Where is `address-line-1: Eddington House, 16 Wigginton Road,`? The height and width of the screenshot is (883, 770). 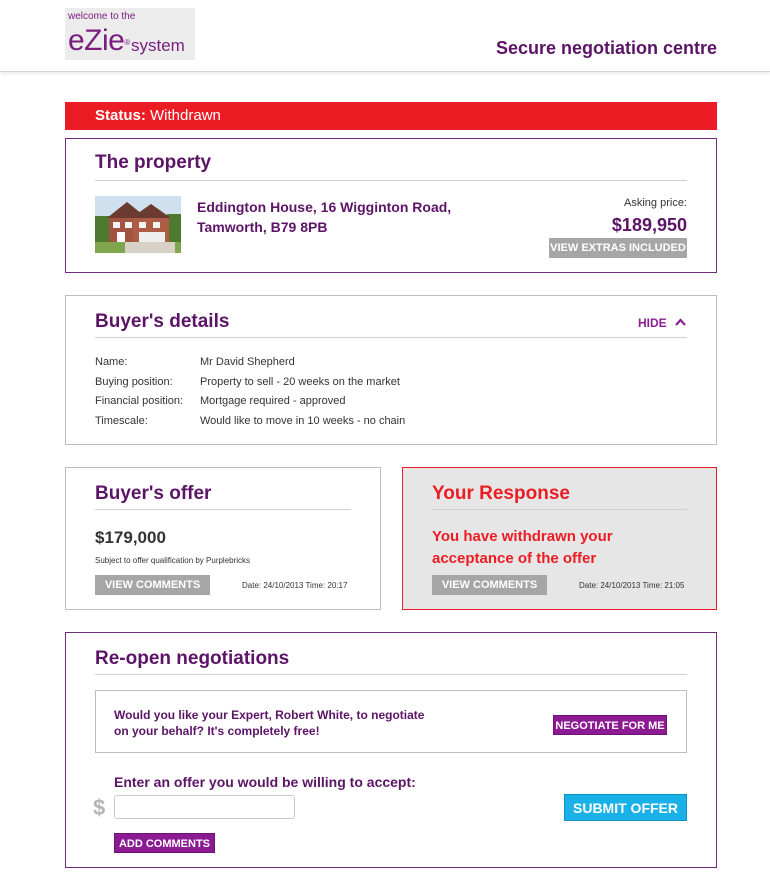
address-line-1: Eddington House, 16 Wigginton Road, is located at coordinates (324, 207).